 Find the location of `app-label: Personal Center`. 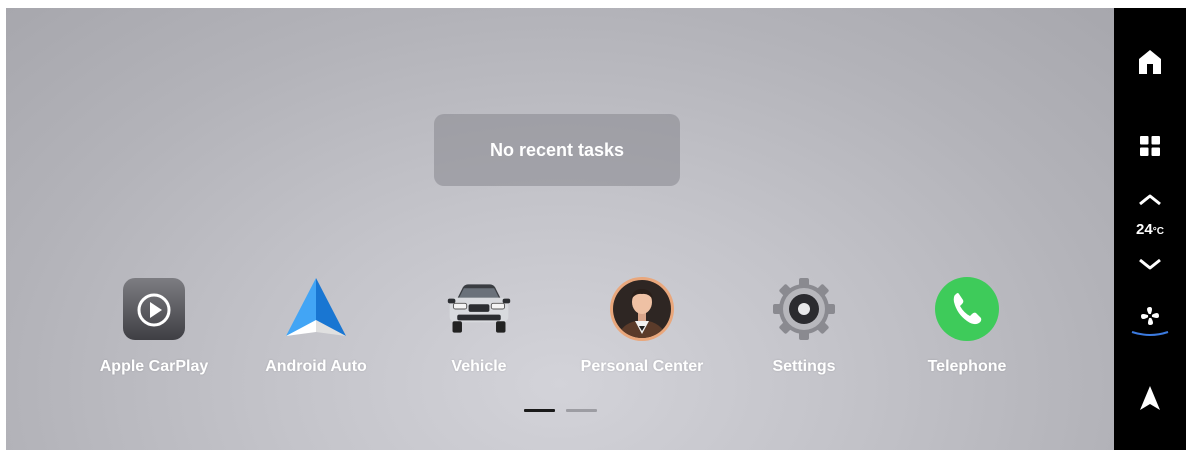

app-label: Personal Center is located at coordinates (642, 366).